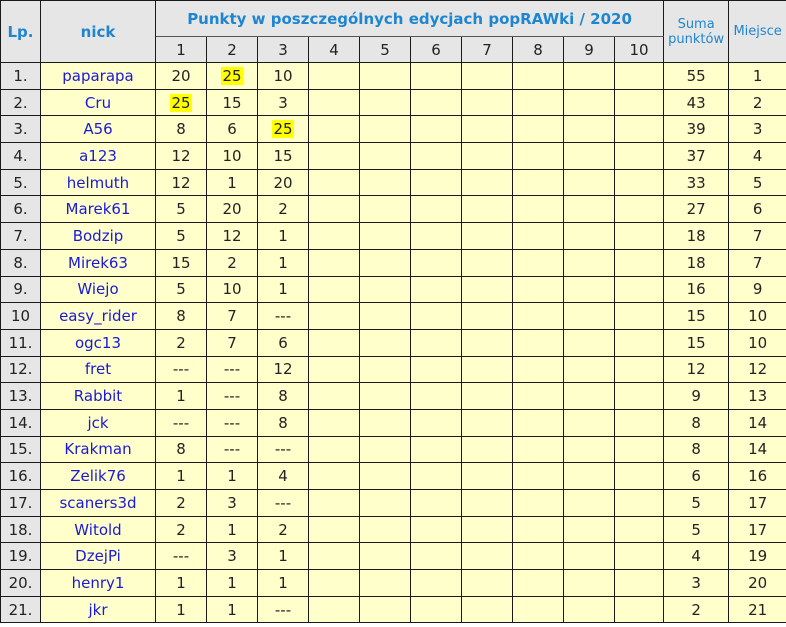  Describe the element at coordinates (393, 102) in the screenshot. I see `table-row: 2. Cru 25 15 3 43 2` at that location.